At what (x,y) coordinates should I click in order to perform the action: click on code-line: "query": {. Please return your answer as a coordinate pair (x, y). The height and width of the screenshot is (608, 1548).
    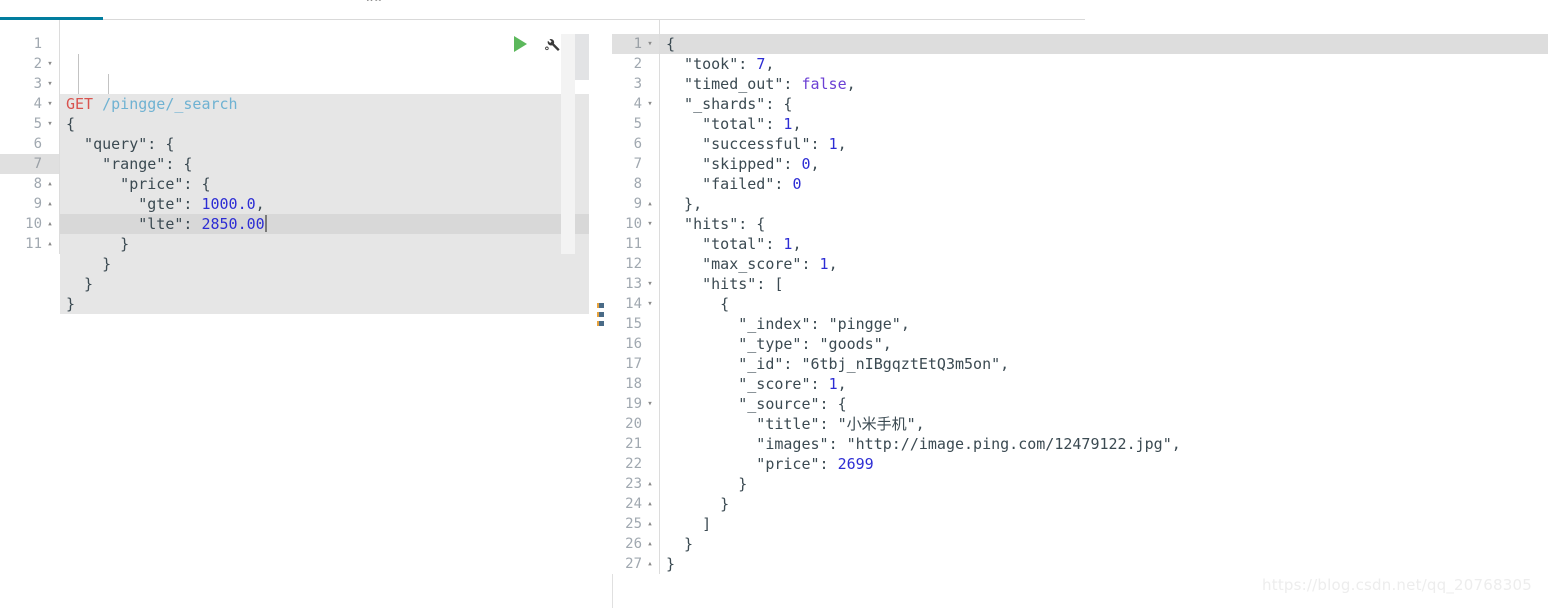
    Looking at the image, I should click on (324, 144).